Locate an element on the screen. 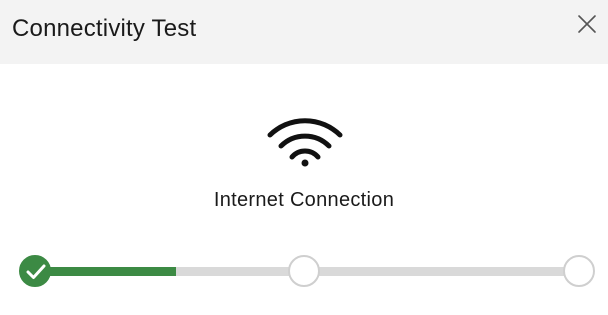  close-button is located at coordinates (587, 24).